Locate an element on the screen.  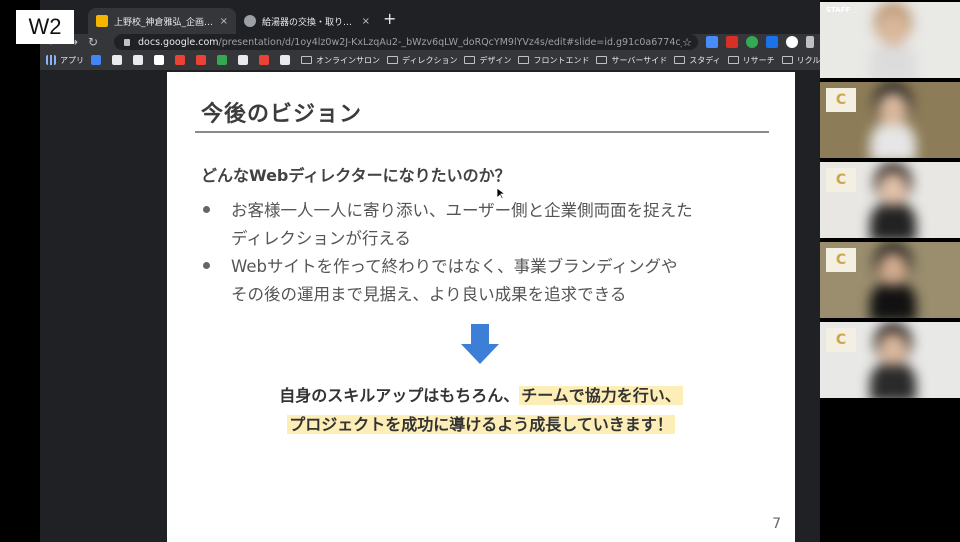
tab-title: 上野校_神倉雅弘_企画書_発表用 is located at coordinates (164, 22).